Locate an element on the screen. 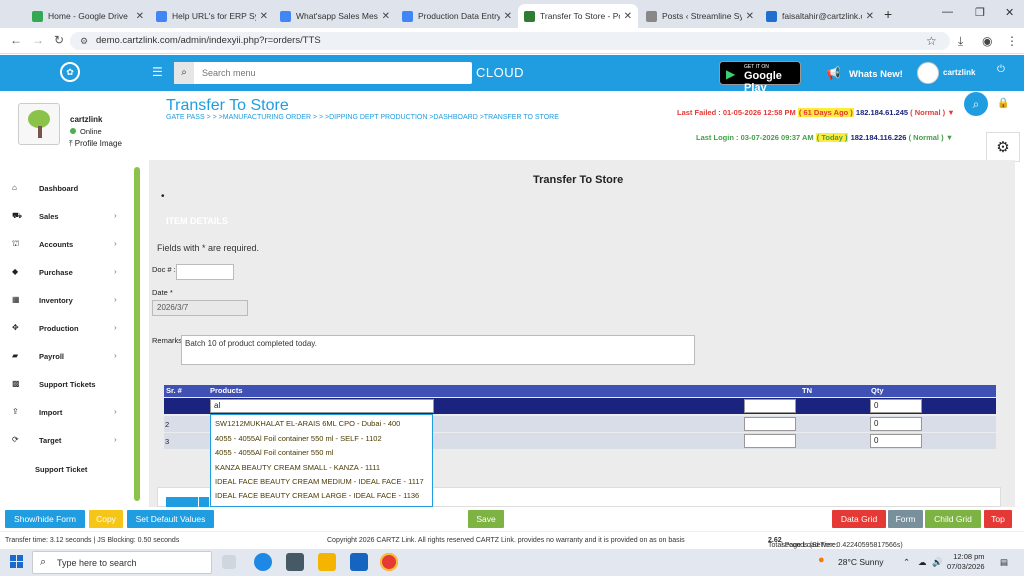  edge-icon is located at coordinates (263, 562).